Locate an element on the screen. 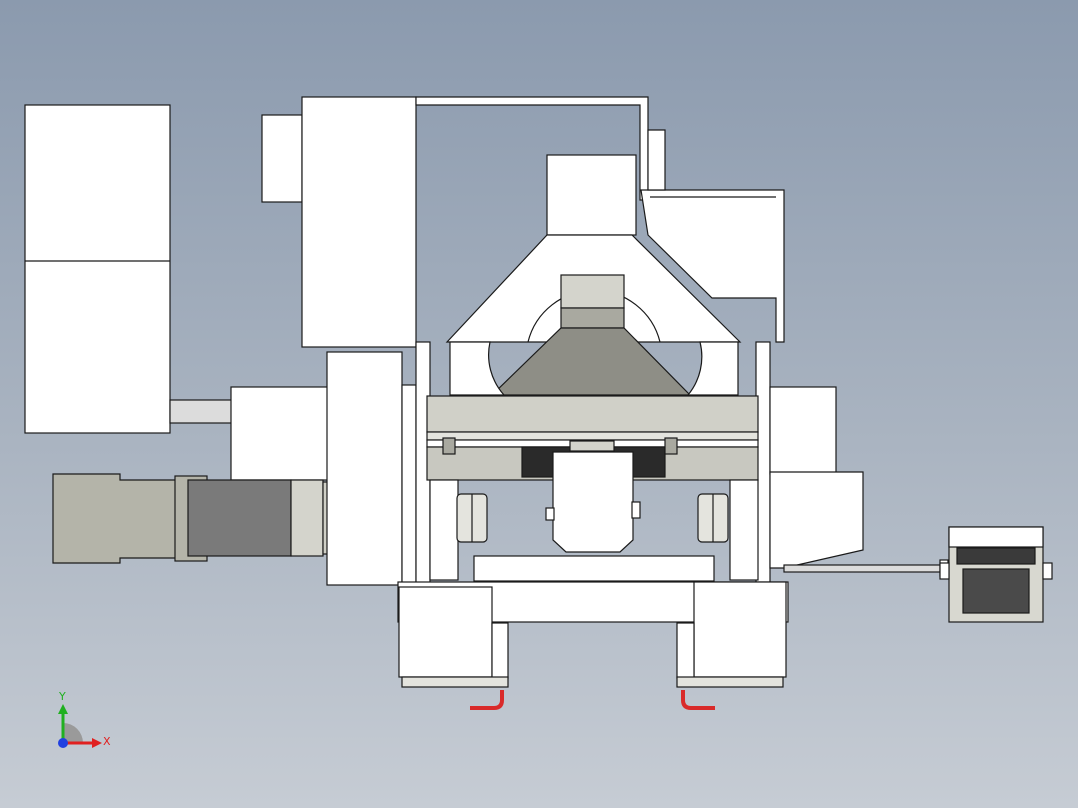  x-axis-label: X is located at coordinates (107, 741).